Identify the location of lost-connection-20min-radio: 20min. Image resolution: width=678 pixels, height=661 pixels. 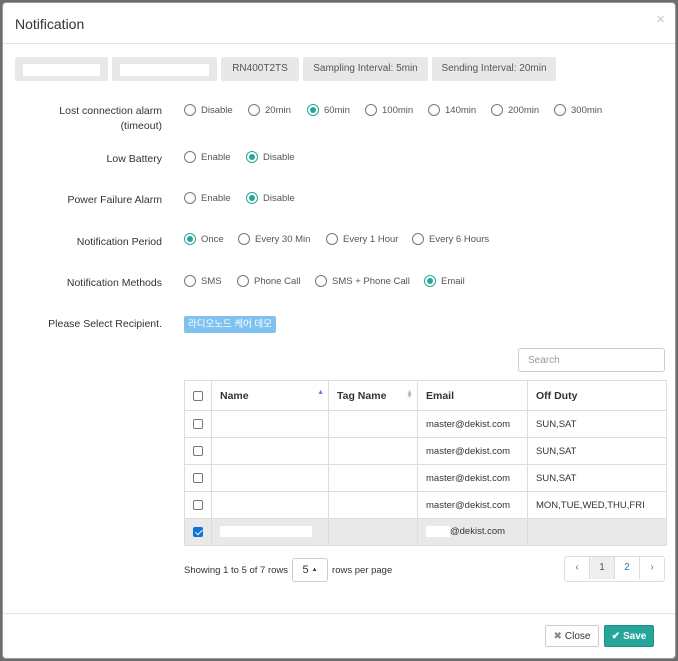
(269, 110).